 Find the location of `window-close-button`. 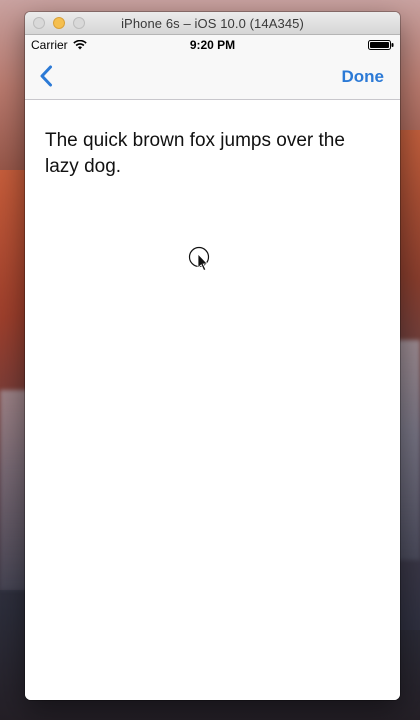

window-close-button is located at coordinates (39, 23).